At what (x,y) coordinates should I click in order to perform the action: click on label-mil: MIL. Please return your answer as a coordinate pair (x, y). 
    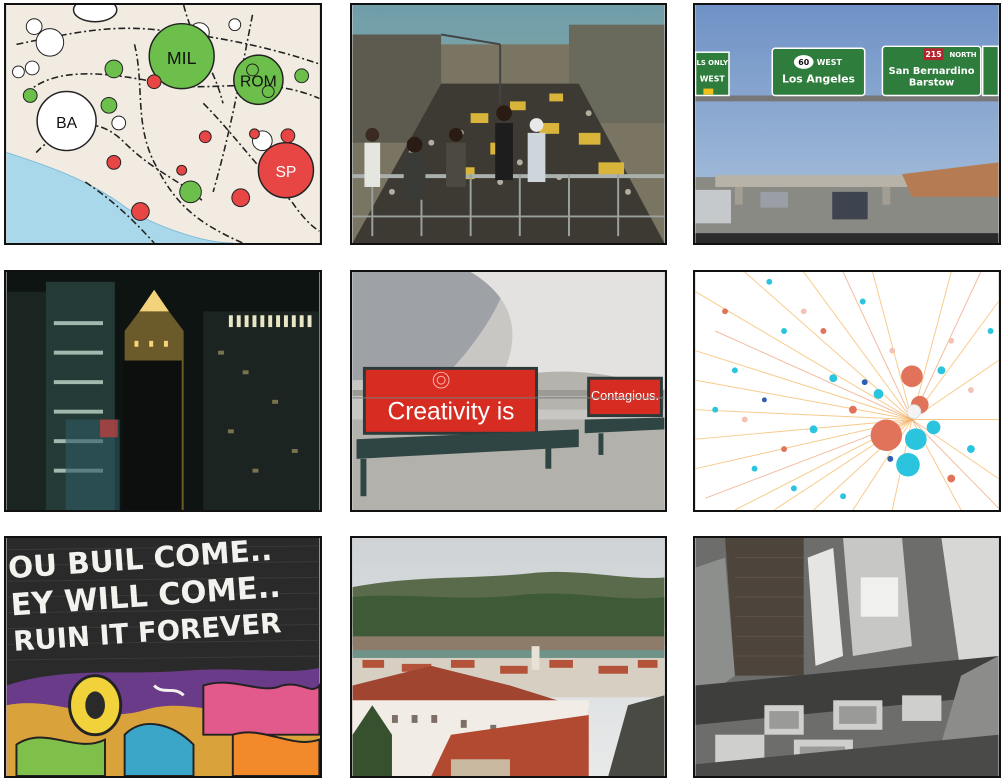
    Looking at the image, I should click on (182, 58).